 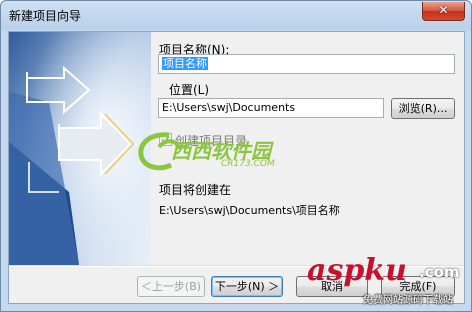 What do you see at coordinates (249, 210) in the screenshot?
I see `result-path: E:\Users\swj\Documents\项目名称` at bounding box center [249, 210].